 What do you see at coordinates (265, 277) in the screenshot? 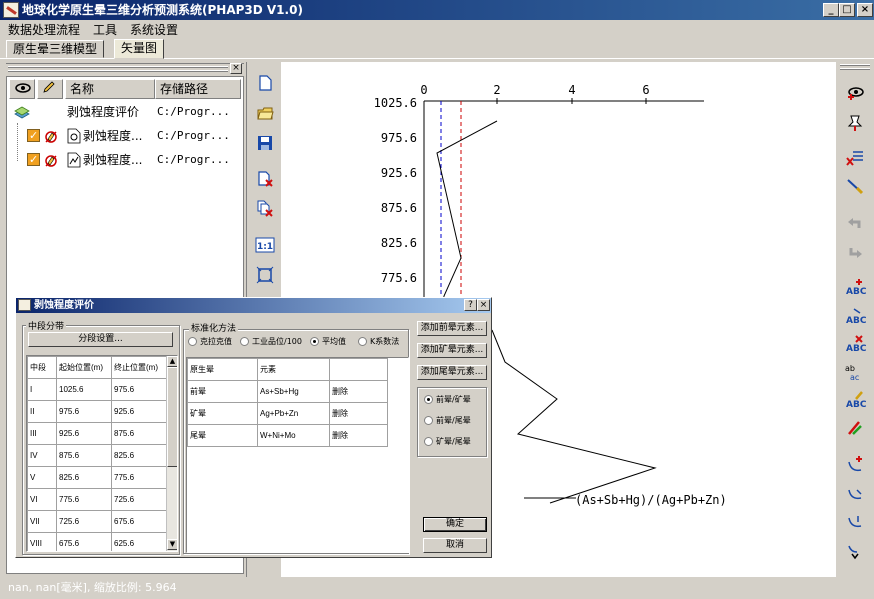
I see `zoom-extent-icon` at bounding box center [265, 277].